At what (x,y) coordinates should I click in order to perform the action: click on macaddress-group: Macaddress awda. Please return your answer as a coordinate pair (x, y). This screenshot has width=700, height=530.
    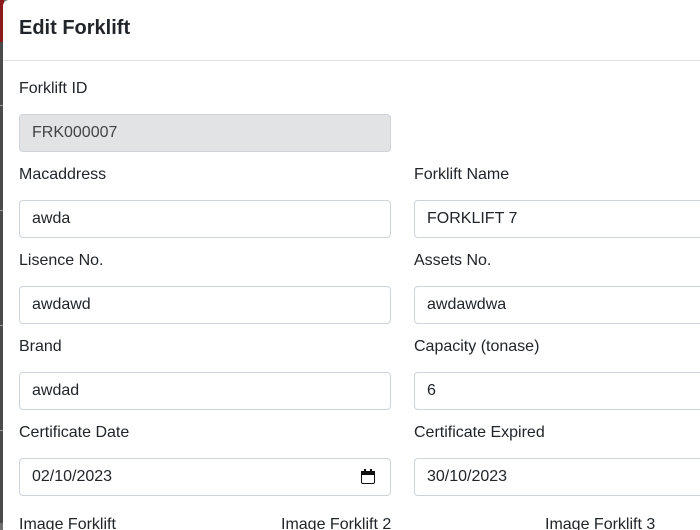
    Looking at the image, I should click on (205, 201).